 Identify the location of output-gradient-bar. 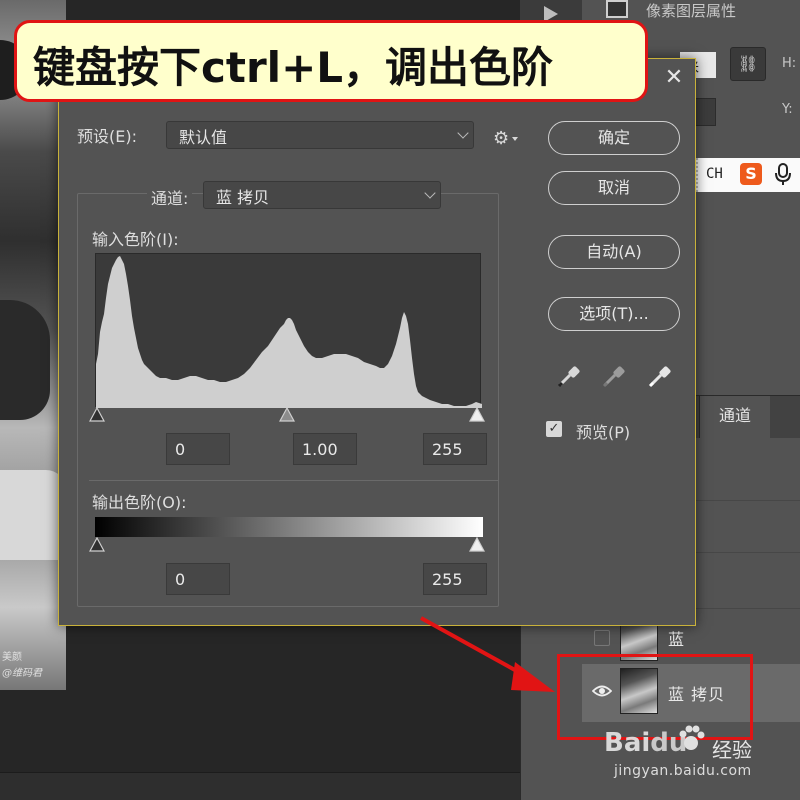
(289, 527).